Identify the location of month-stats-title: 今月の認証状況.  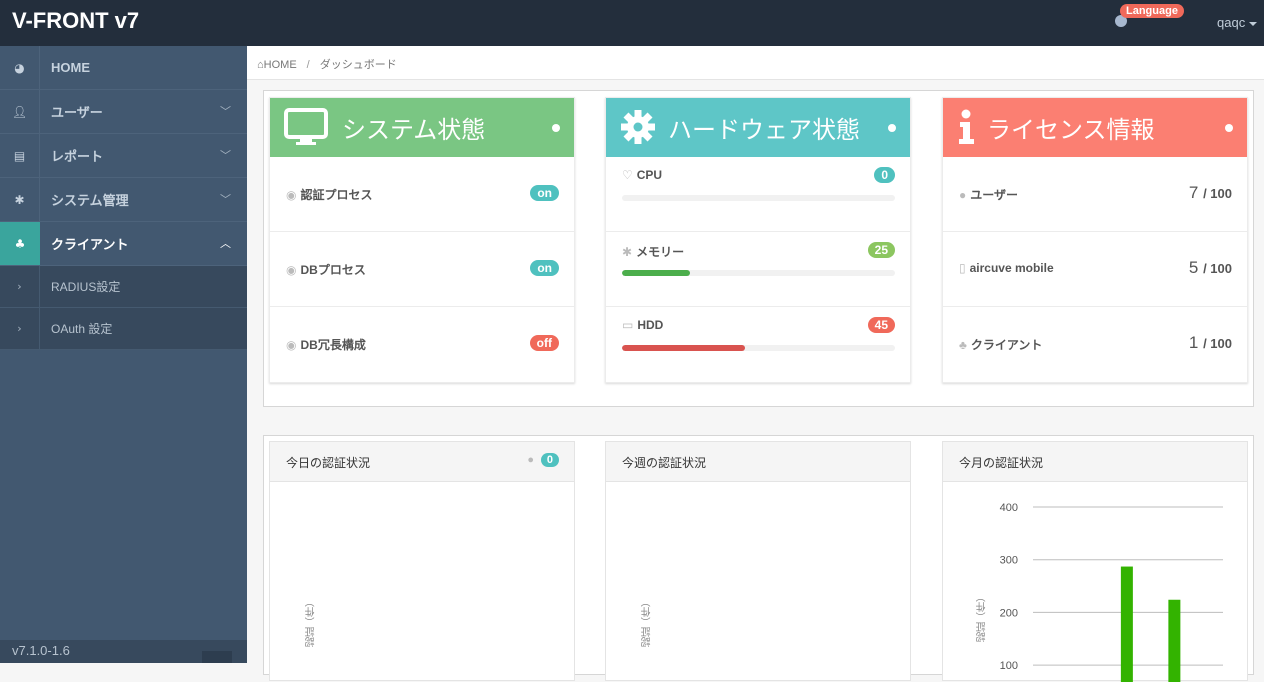
(1001, 463).